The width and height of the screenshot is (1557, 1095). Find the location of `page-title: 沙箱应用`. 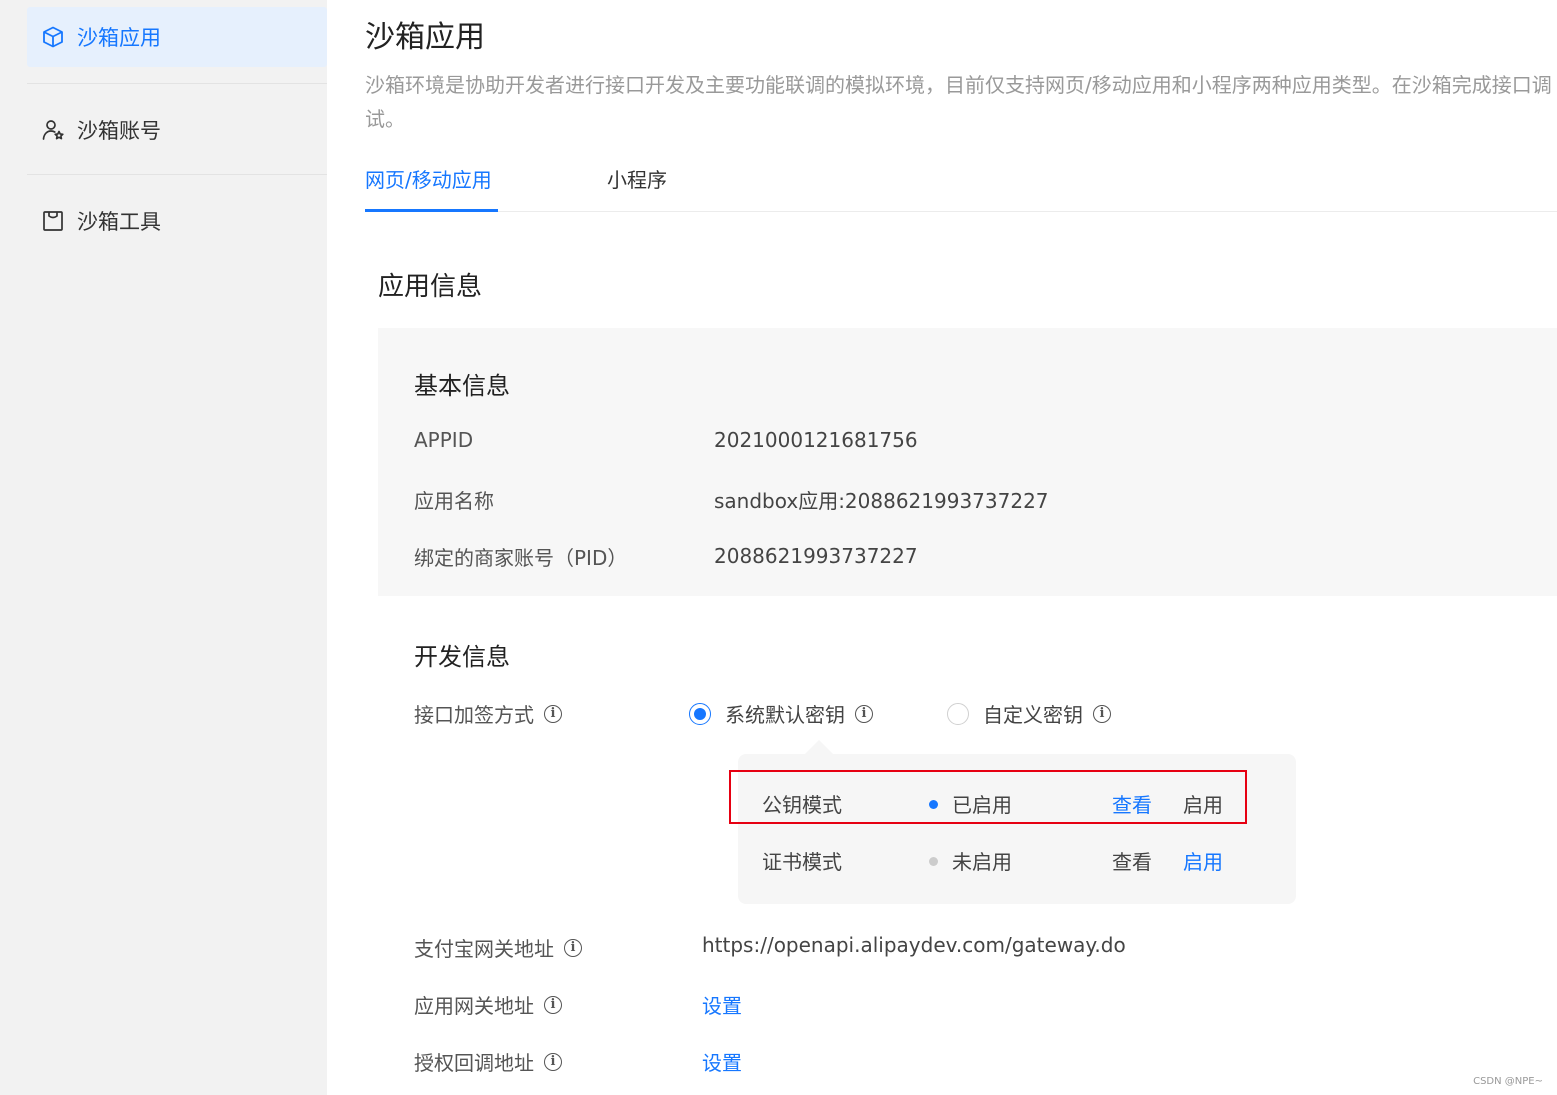

page-title: 沙箱应用 is located at coordinates (425, 37).